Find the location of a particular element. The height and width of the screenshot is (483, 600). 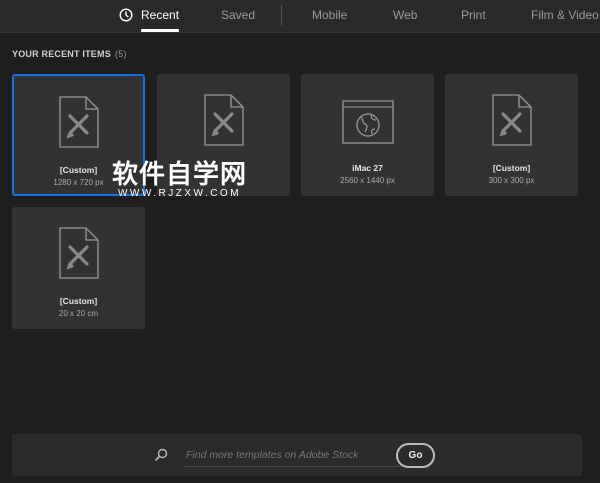

clock-icon is located at coordinates (126, 15).